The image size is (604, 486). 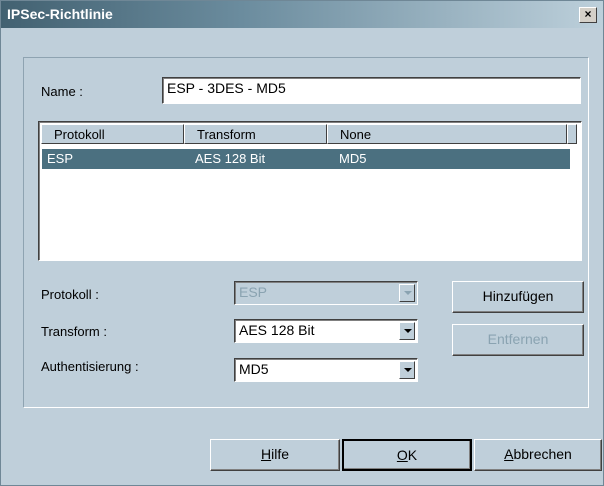 What do you see at coordinates (277, 330) in the screenshot?
I see `transform-value: AES 128 Bit` at bounding box center [277, 330].